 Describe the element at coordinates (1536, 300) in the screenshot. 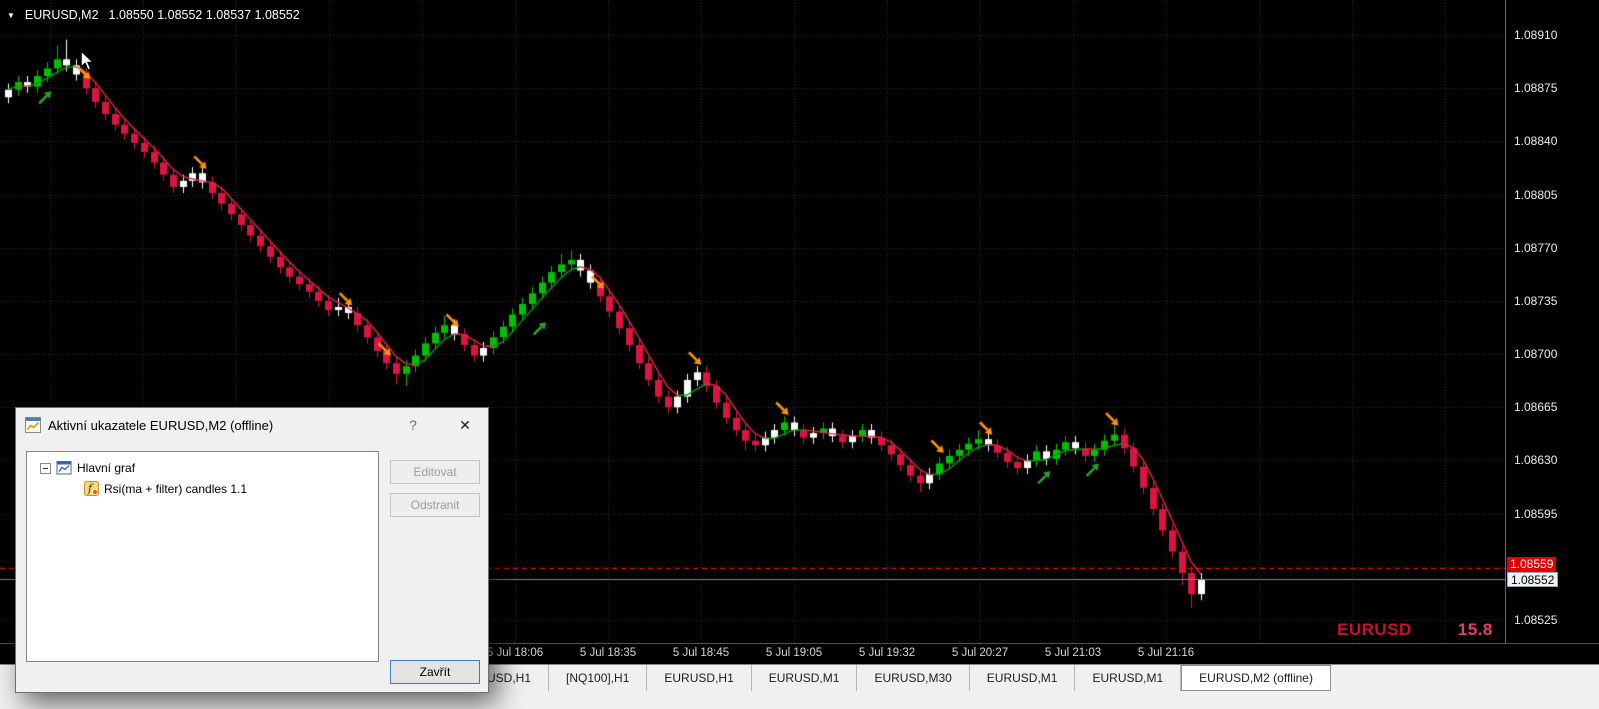

I see `price-axis-label: 1.08735` at that location.